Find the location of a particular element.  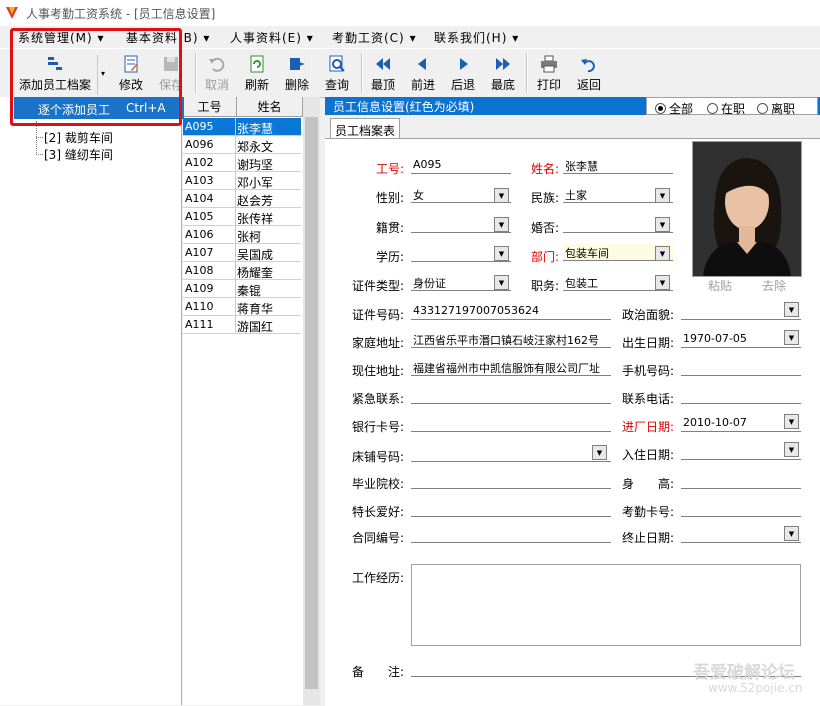

menu-attendance: 考勤工资(C) ▾ is located at coordinates (374, 37).